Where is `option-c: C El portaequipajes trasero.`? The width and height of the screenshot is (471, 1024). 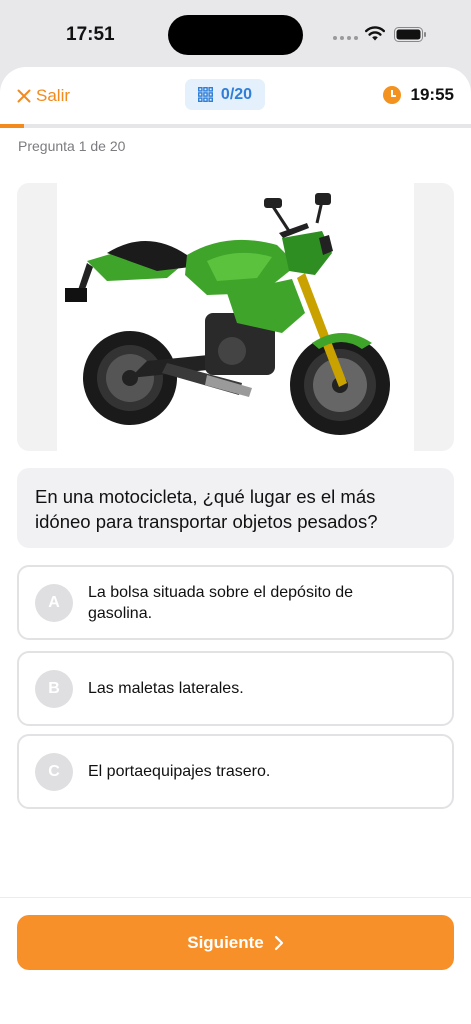 option-c: C El portaequipajes trasero. is located at coordinates (235, 771).